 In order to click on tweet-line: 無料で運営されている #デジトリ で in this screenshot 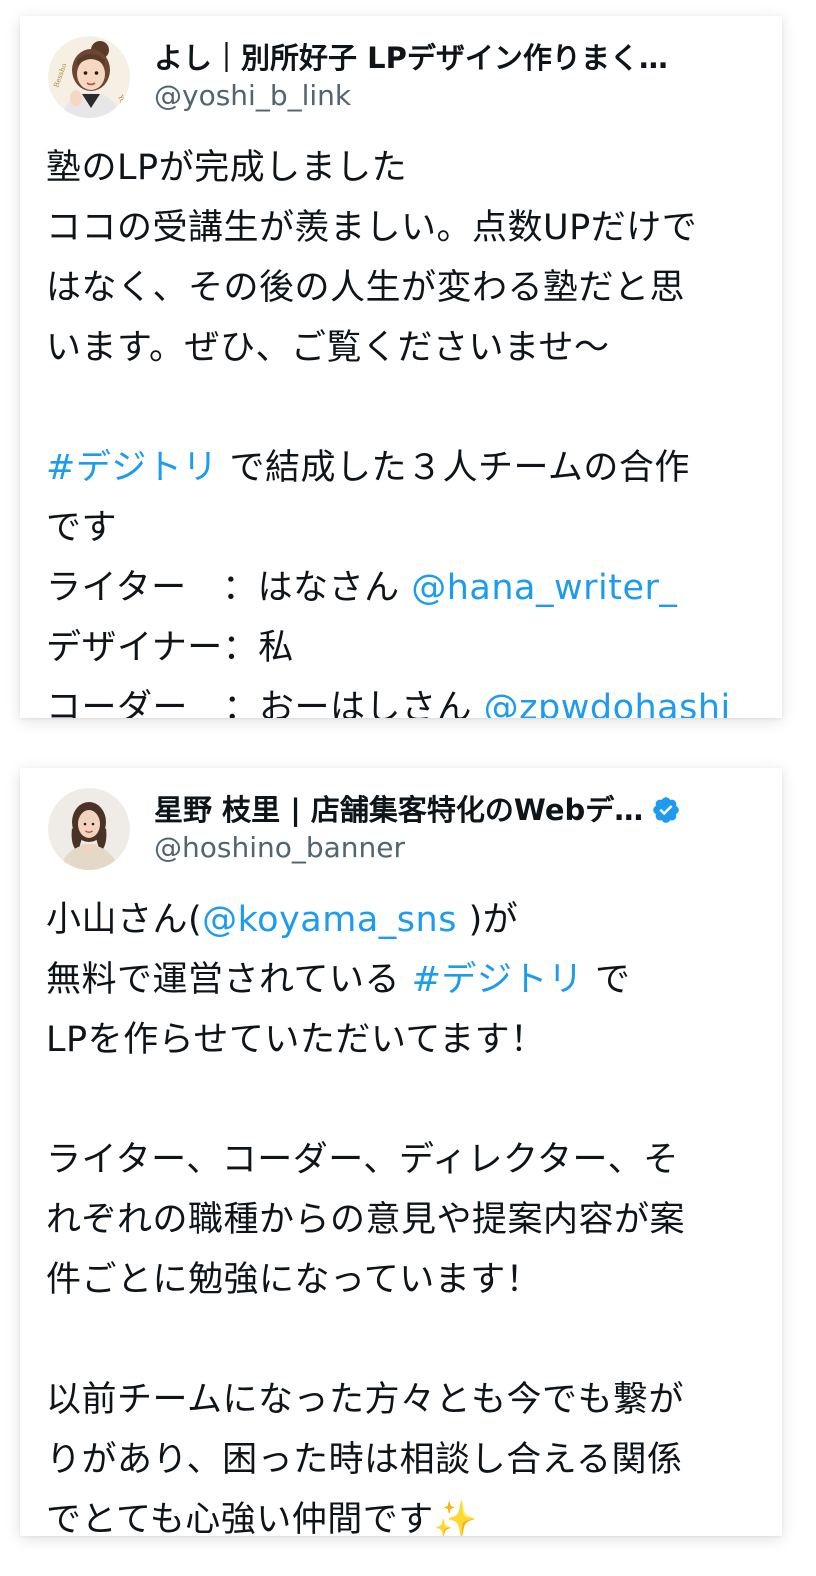, I will do `click(409, 980)`.